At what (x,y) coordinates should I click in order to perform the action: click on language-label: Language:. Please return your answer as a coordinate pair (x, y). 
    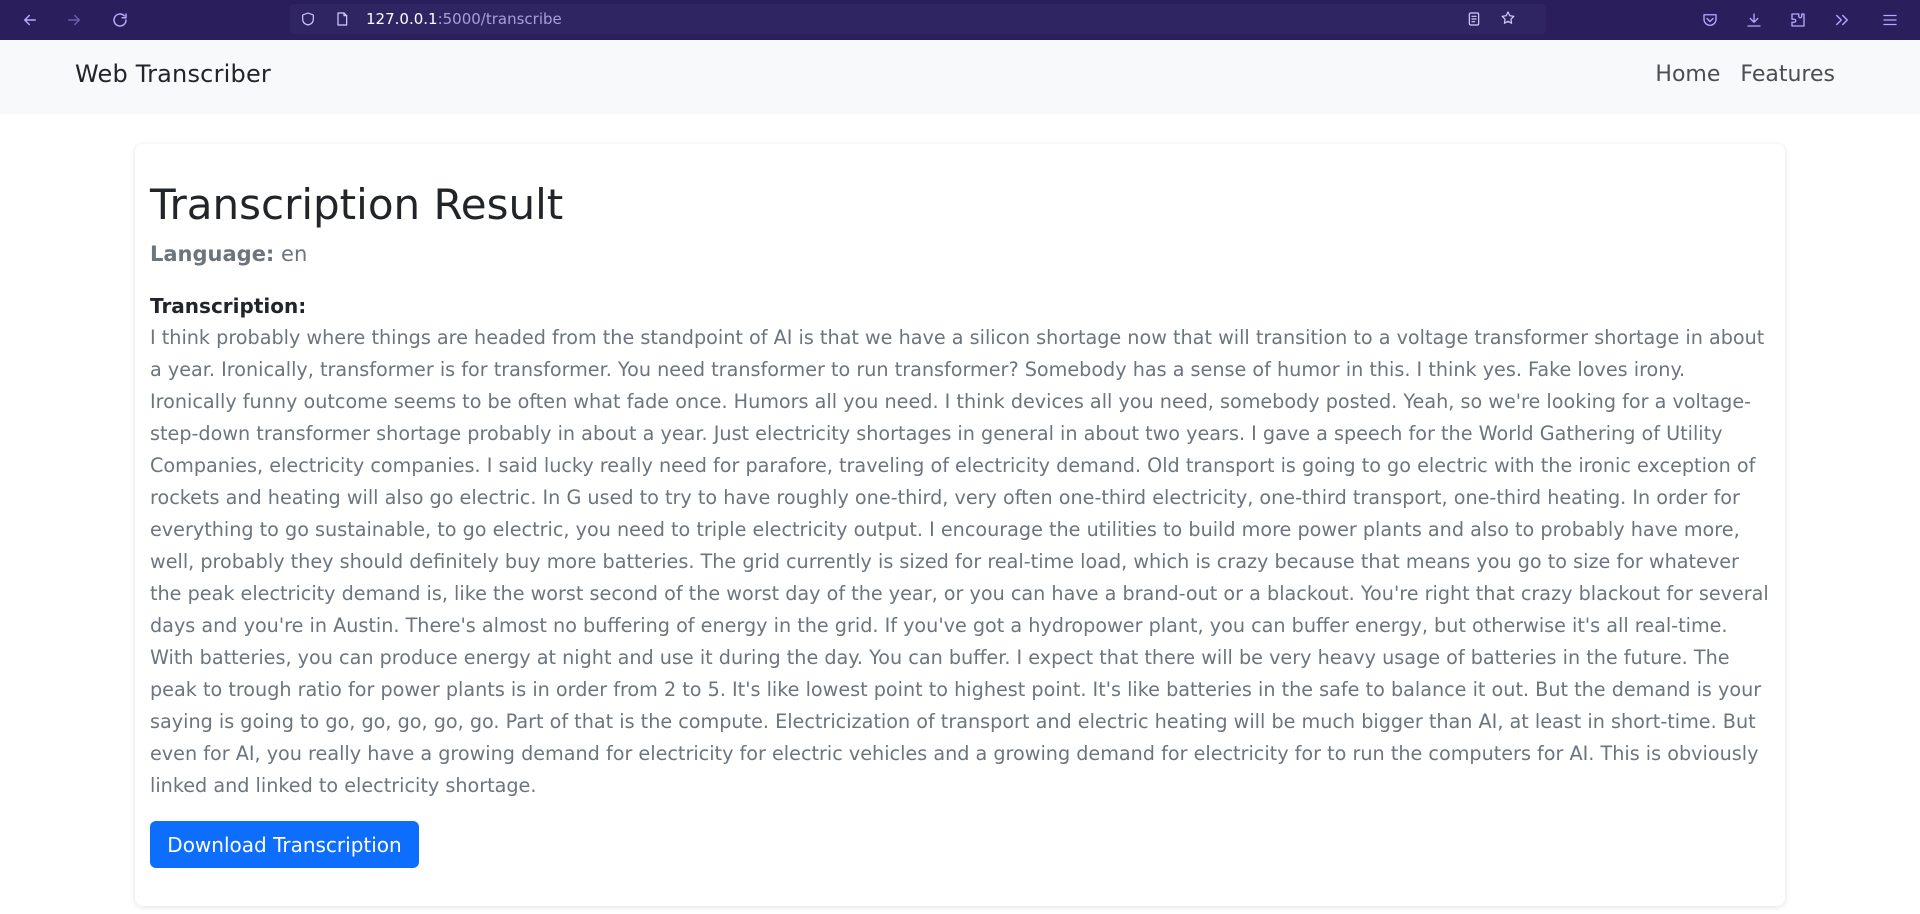
    Looking at the image, I should click on (212, 254).